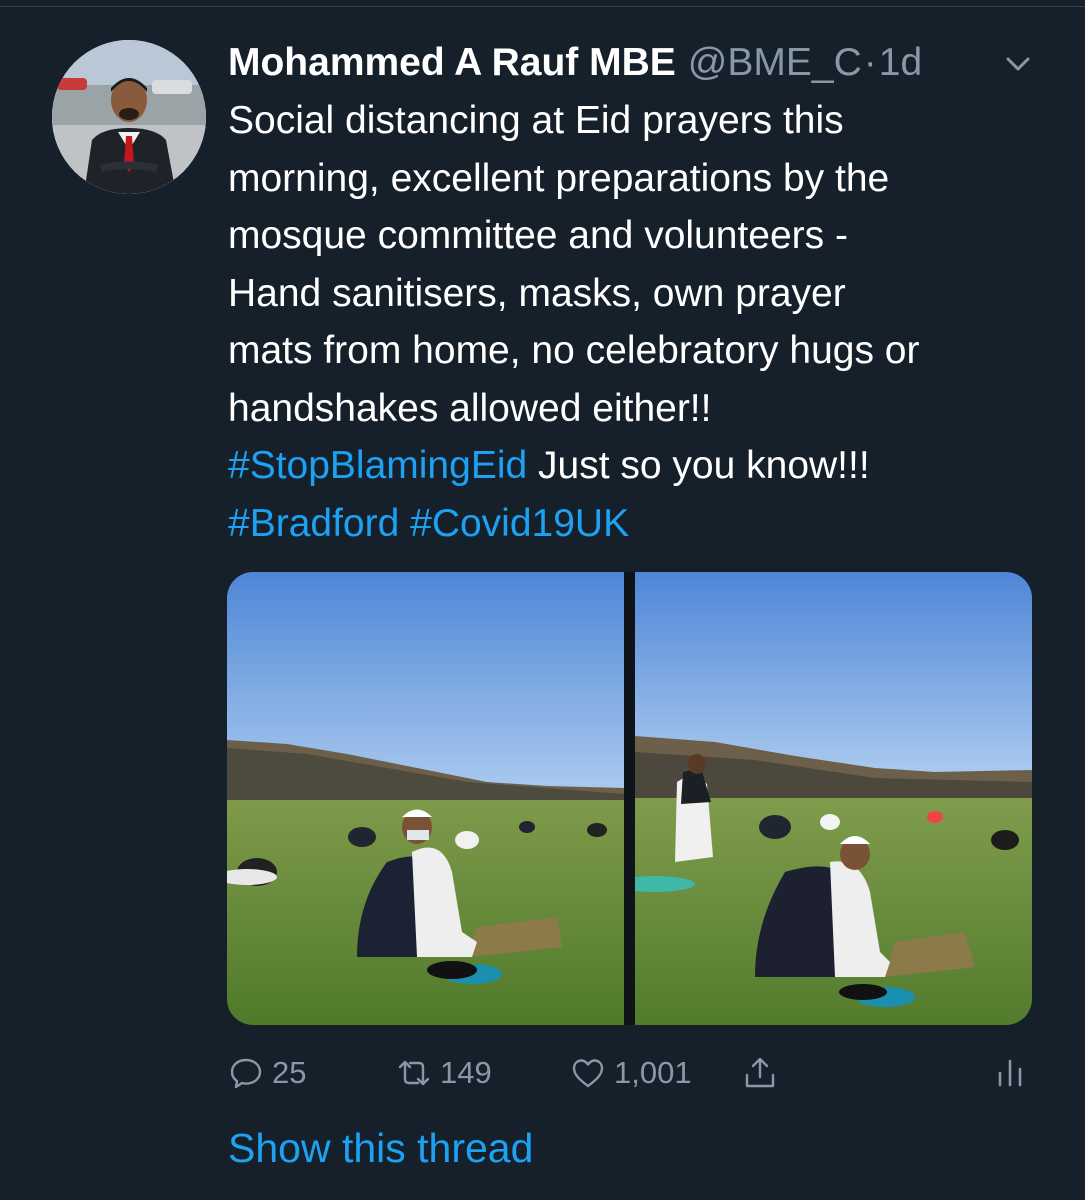  I want to click on author-handle: @BME_C, so click(775, 63).